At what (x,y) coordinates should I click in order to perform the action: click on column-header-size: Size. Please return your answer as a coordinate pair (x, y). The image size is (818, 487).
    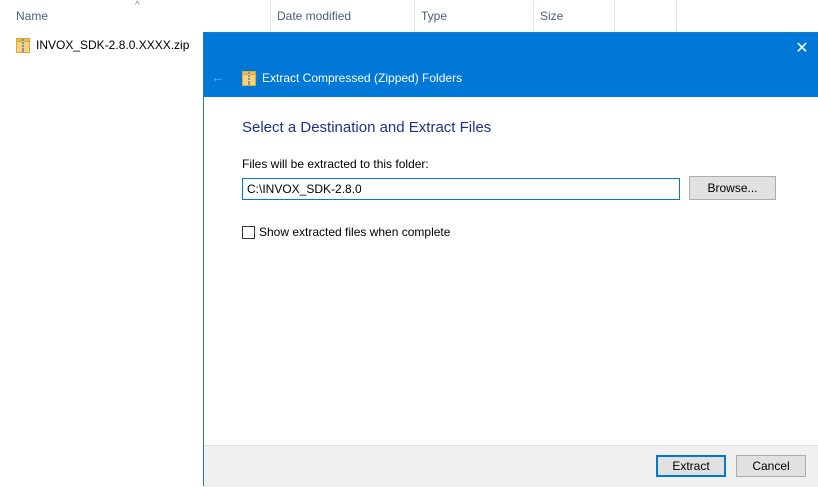
    Looking at the image, I should click on (574, 16).